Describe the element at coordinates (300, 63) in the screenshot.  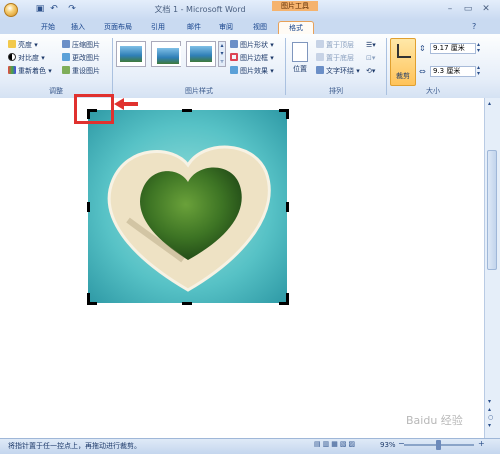
I see `position-button: 位置` at that location.